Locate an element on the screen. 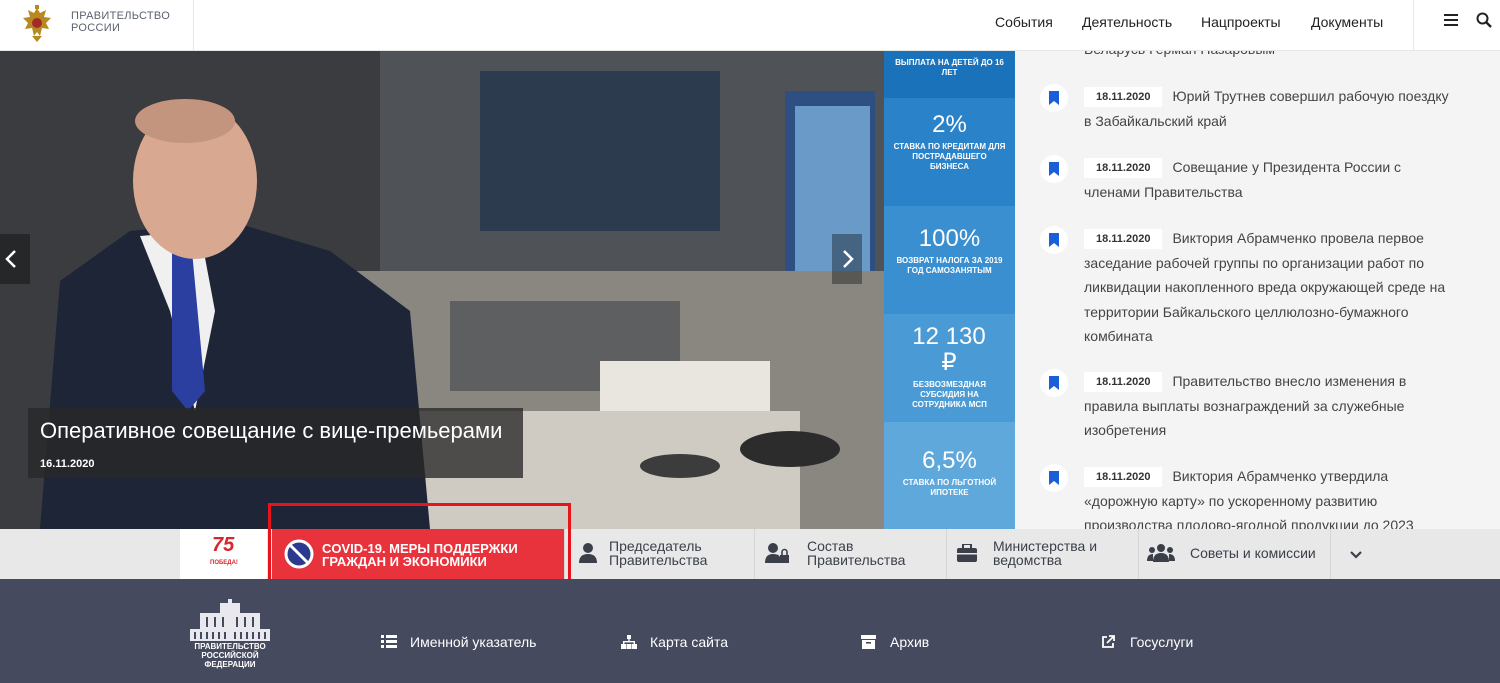 The width and height of the screenshot is (1500, 683). victory-number: 75 is located at coordinates (223, 545).